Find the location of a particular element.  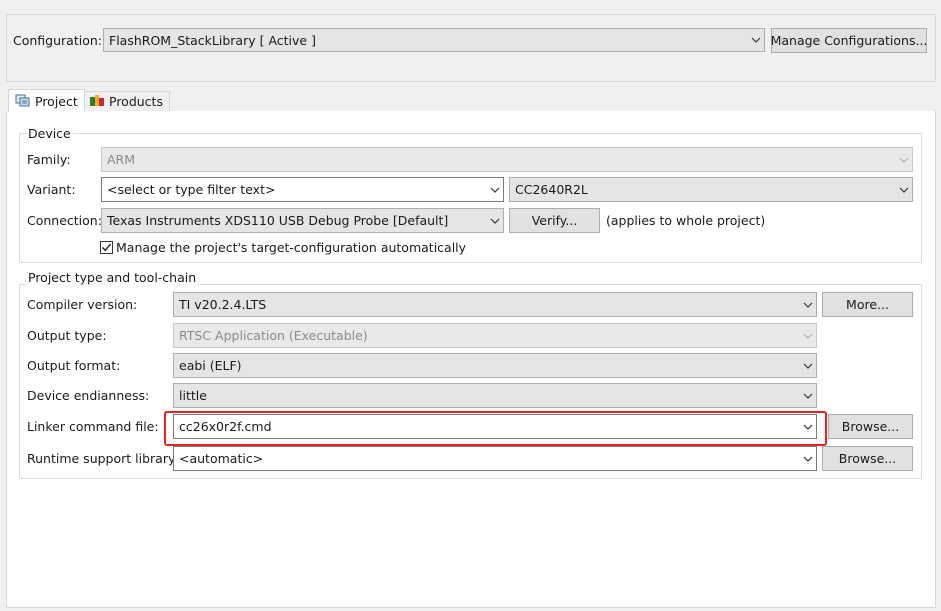

family-value: ARM is located at coordinates (121, 159).